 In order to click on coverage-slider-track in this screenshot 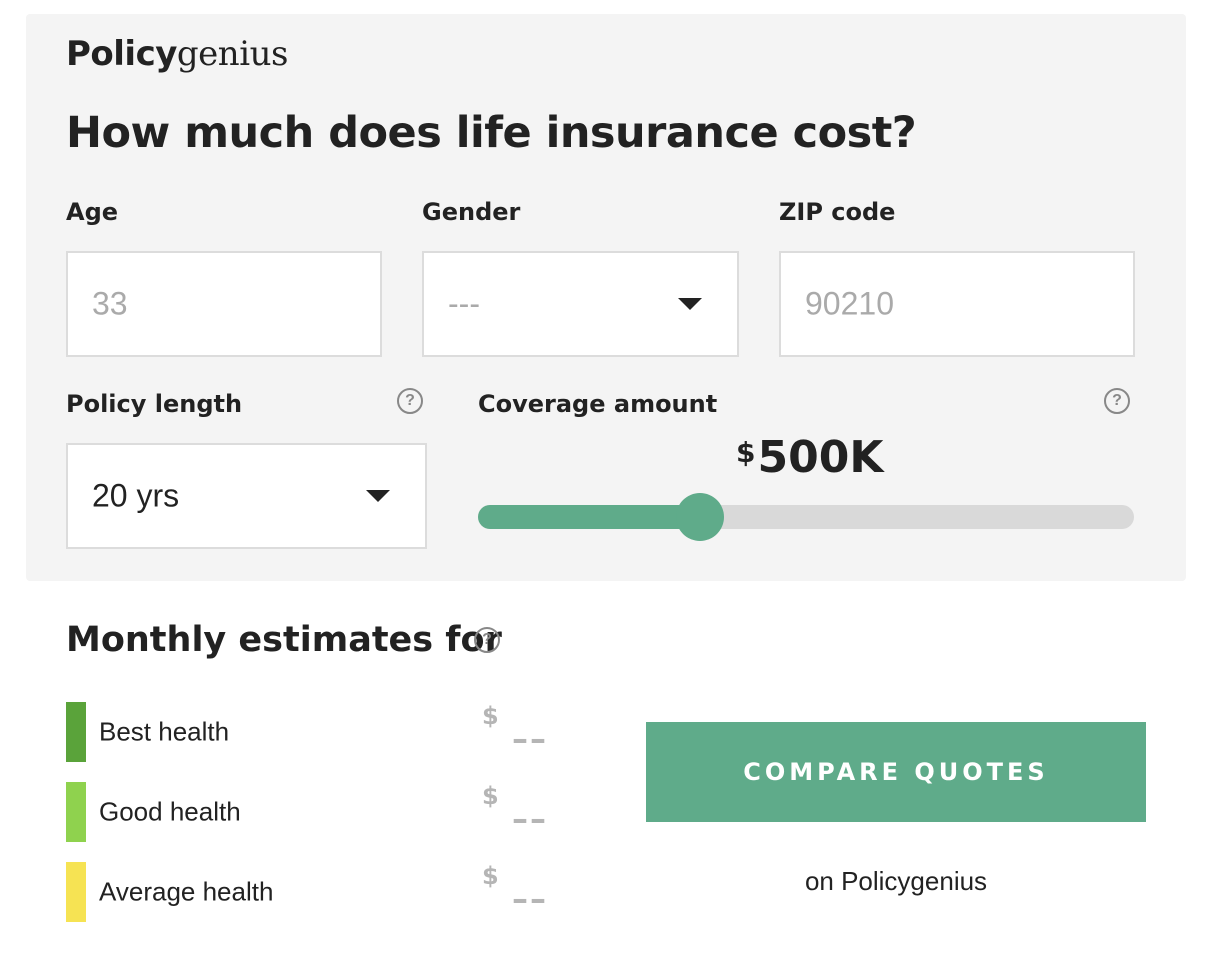, I will do `click(806, 517)`.